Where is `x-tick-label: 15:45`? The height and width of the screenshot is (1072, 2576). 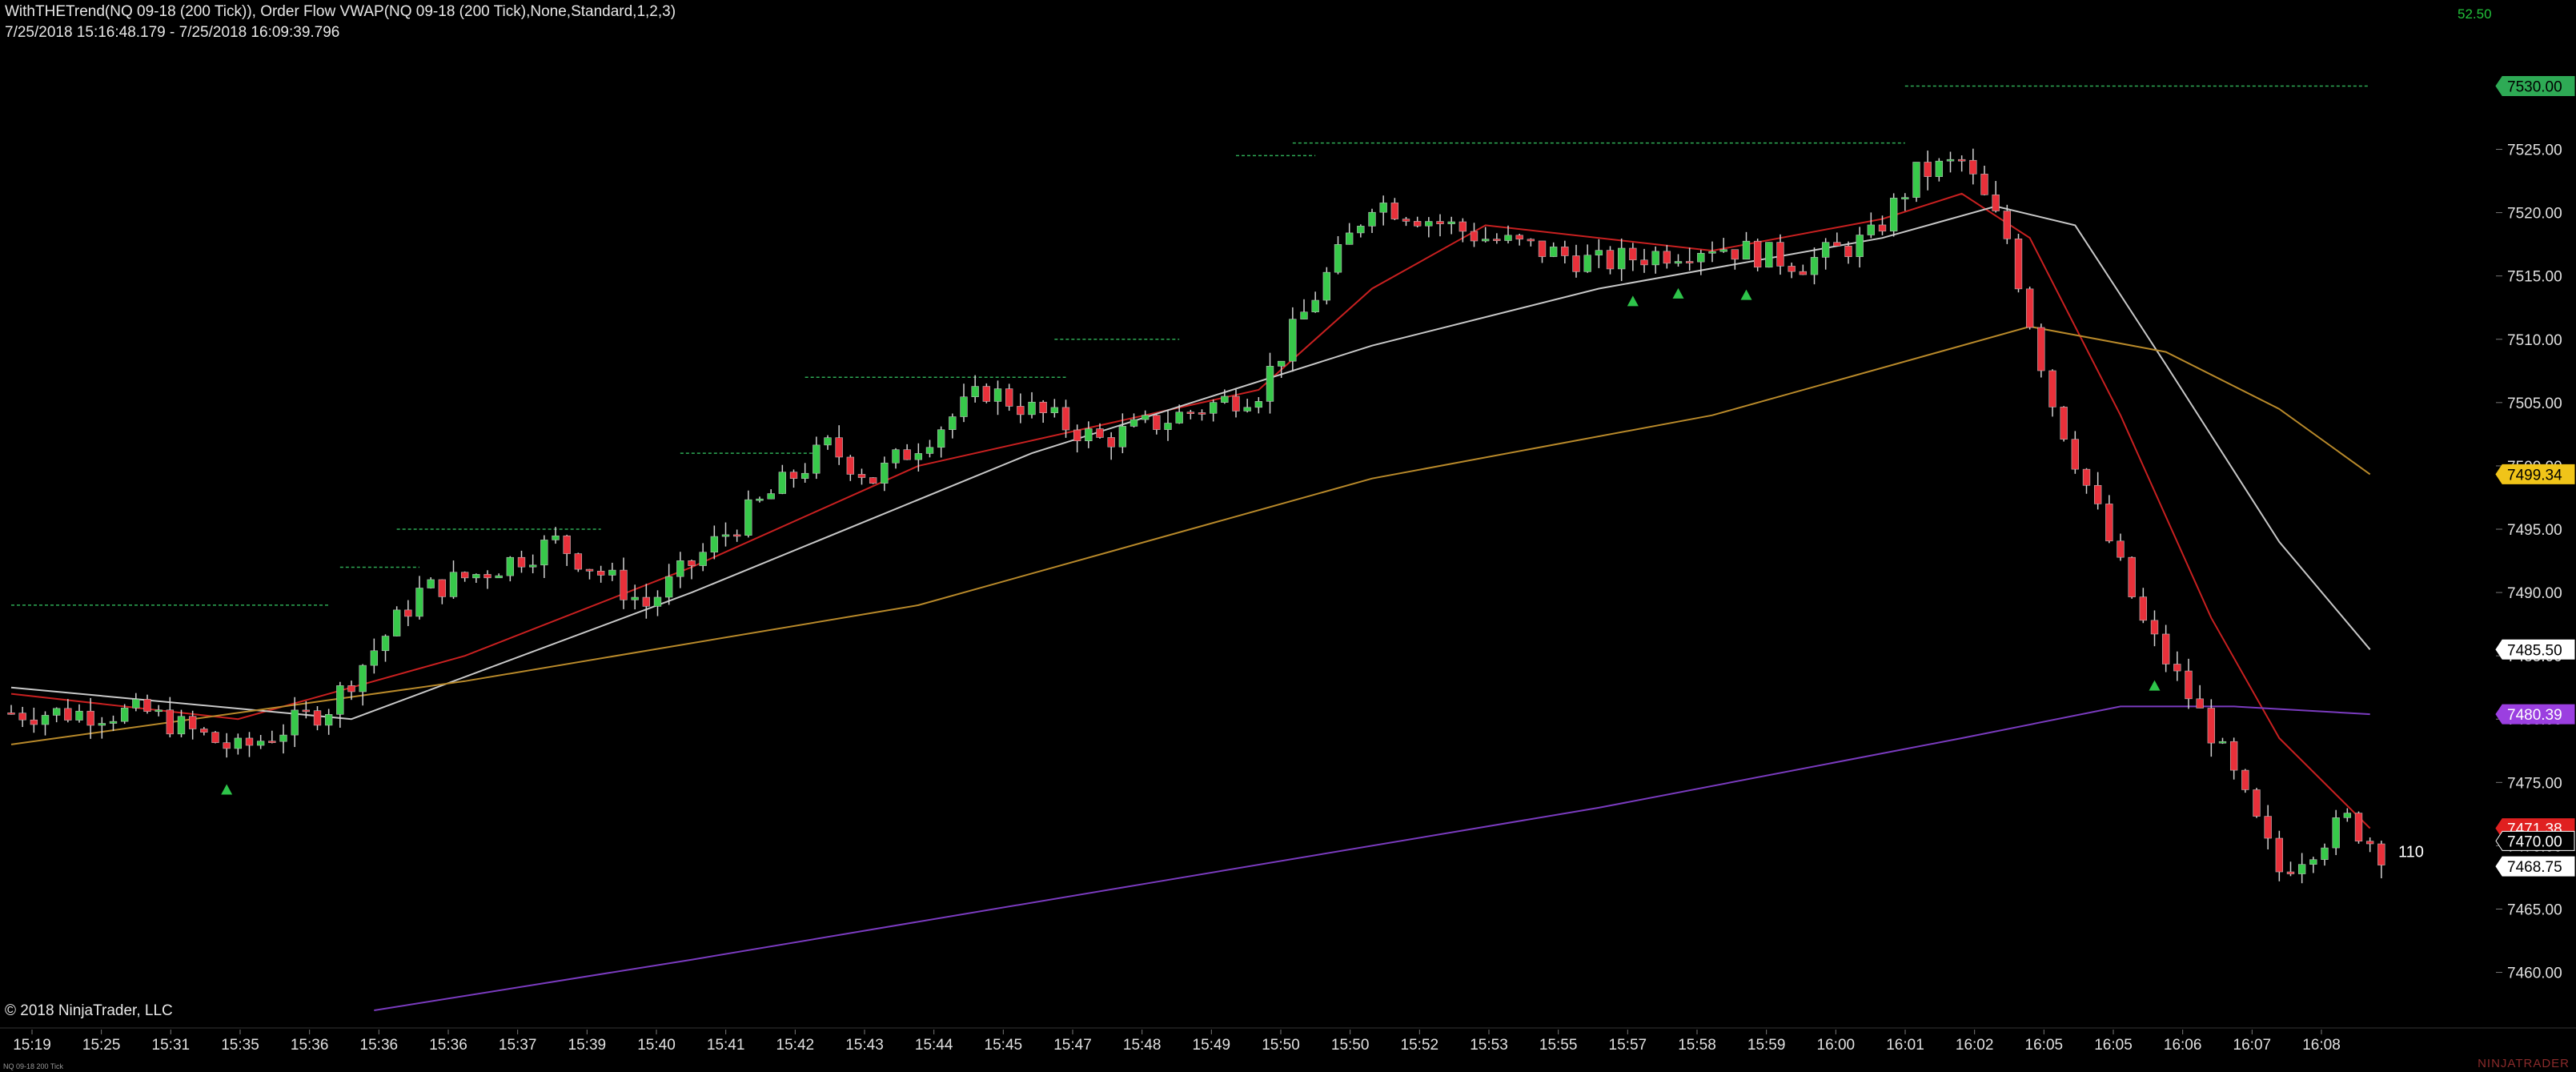 x-tick-label: 15:45 is located at coordinates (1004, 1045).